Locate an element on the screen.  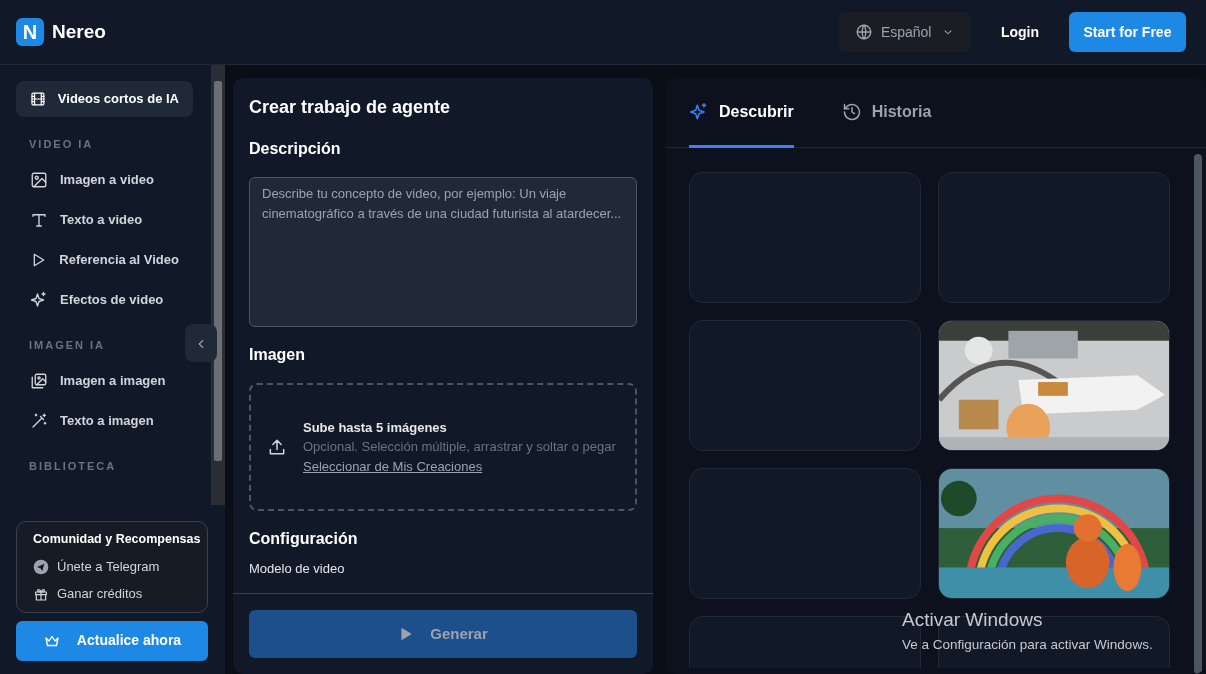
sidebar-item: Texto a video is located at coordinates (104, 220).